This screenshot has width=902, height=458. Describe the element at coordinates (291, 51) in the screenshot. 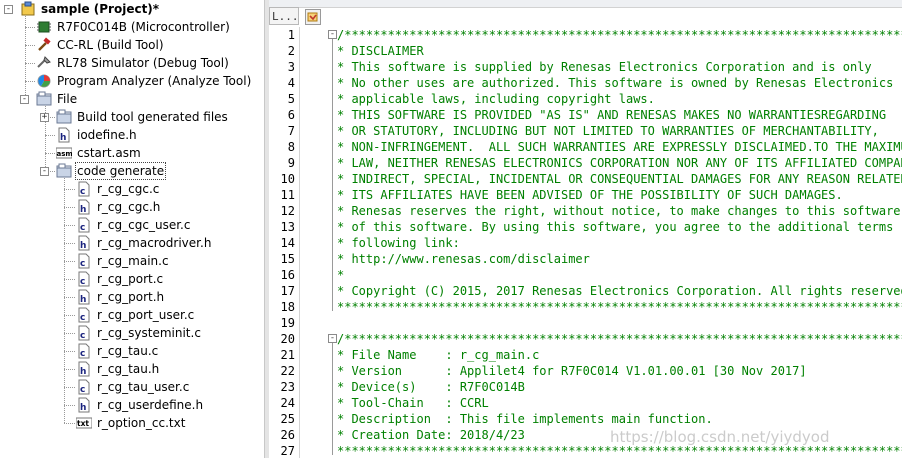

I see `line-number: 2` at that location.